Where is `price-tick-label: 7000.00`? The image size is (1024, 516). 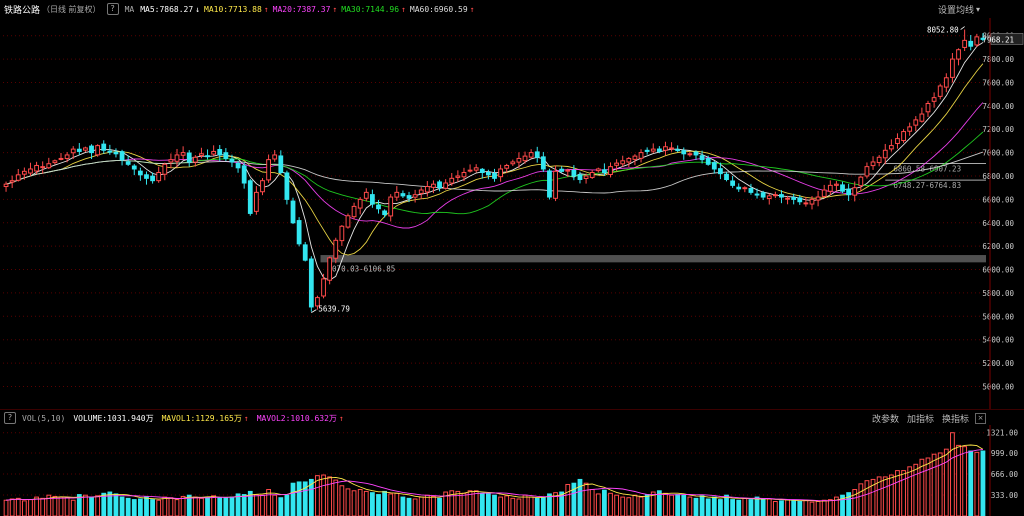
price-tick-label: 7000.00 is located at coordinates (998, 153).